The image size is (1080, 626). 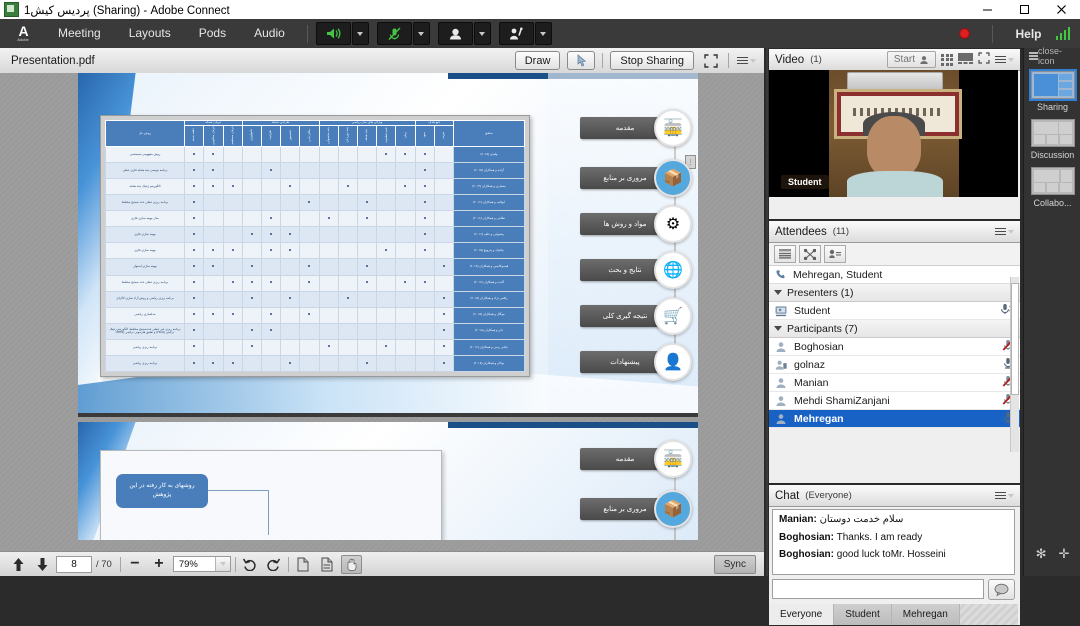 What do you see at coordinates (894, 365) in the screenshot?
I see `attendee-row: golnaz` at bounding box center [894, 365].